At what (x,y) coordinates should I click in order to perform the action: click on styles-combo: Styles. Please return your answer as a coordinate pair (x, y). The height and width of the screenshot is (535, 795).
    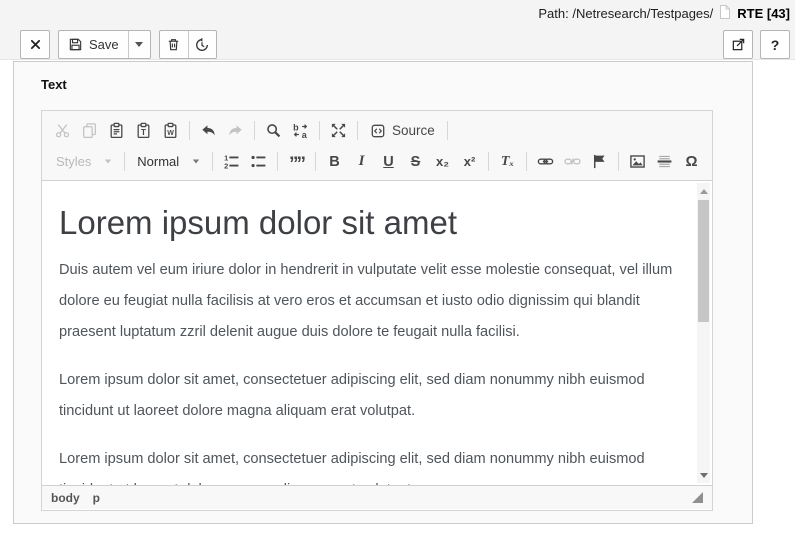
    Looking at the image, I should click on (84, 162).